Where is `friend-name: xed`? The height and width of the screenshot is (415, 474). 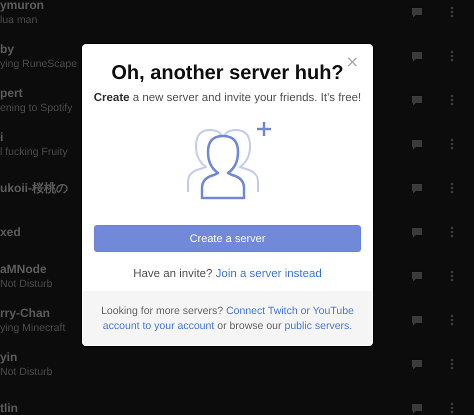
friend-name: xed is located at coordinates (10, 232).